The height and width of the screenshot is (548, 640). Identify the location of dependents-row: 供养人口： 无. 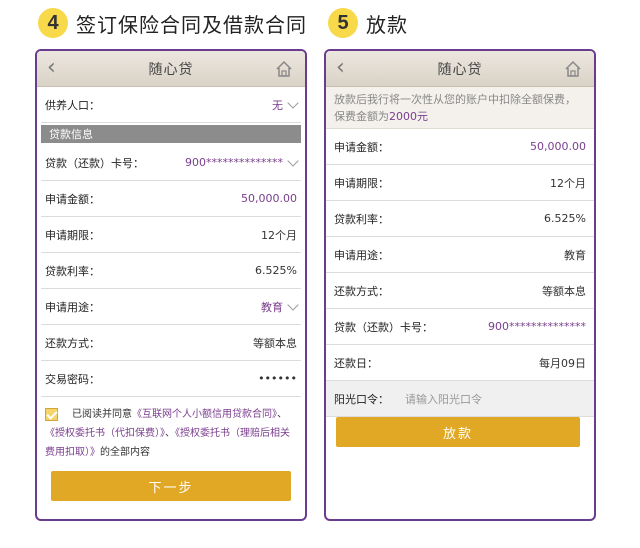
(171, 105).